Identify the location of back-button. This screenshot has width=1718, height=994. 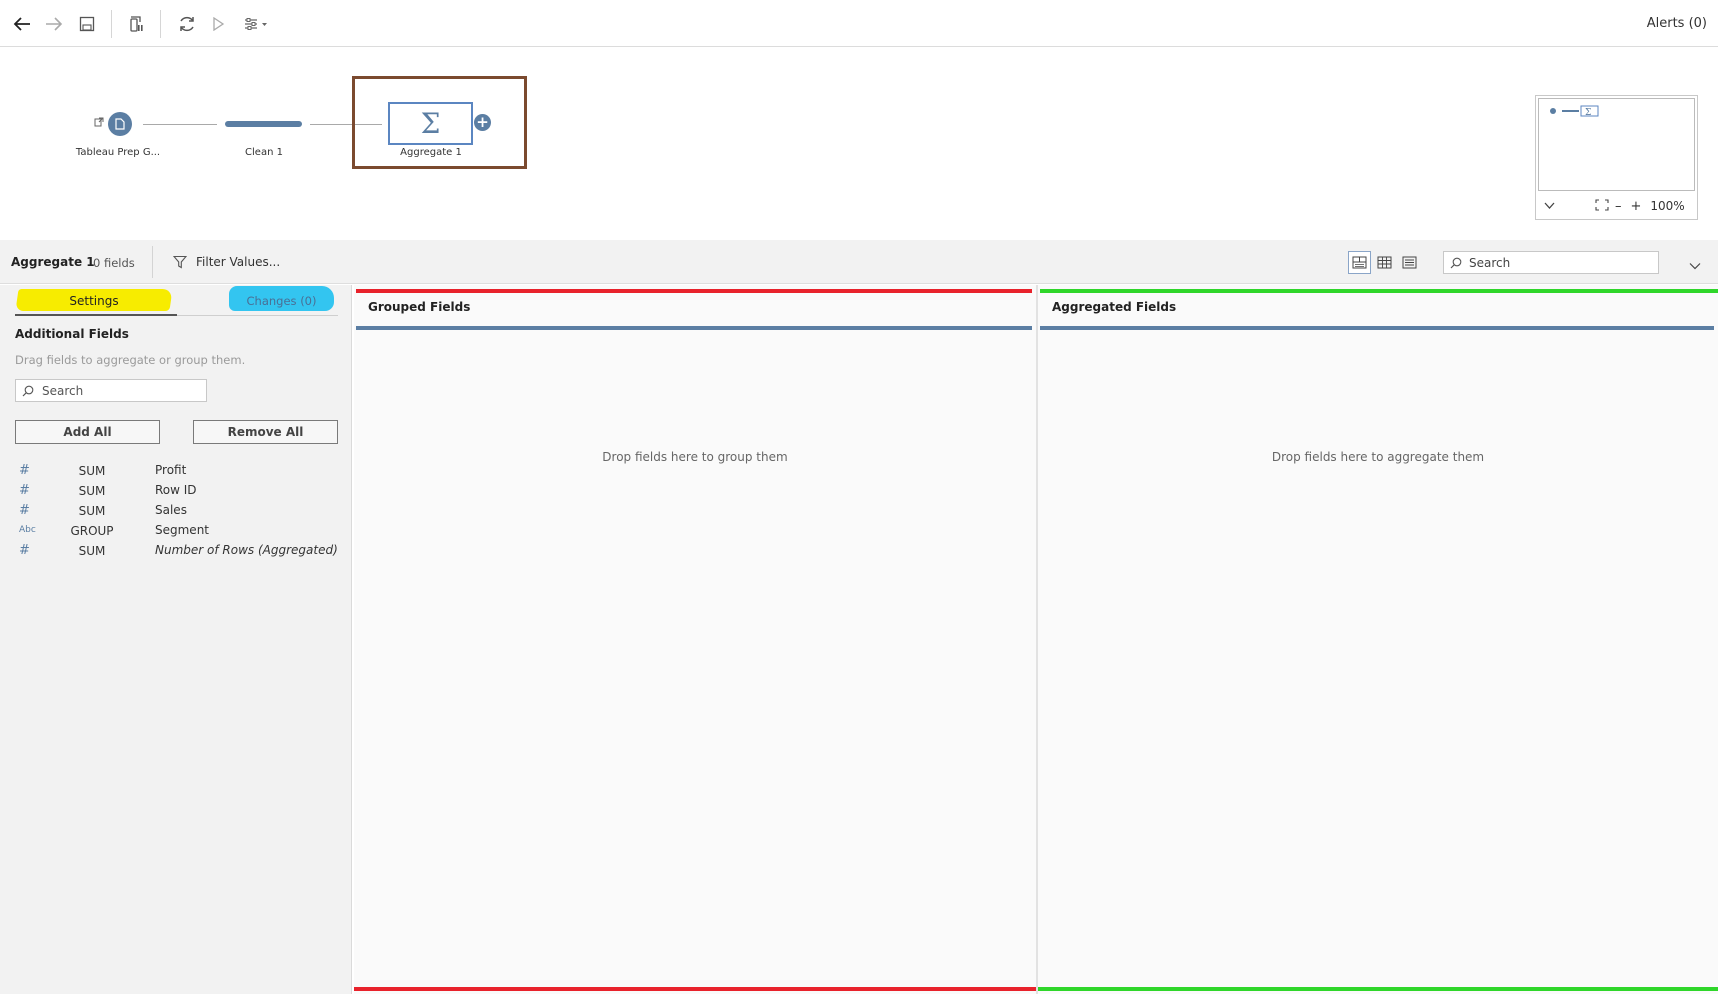
(22, 24).